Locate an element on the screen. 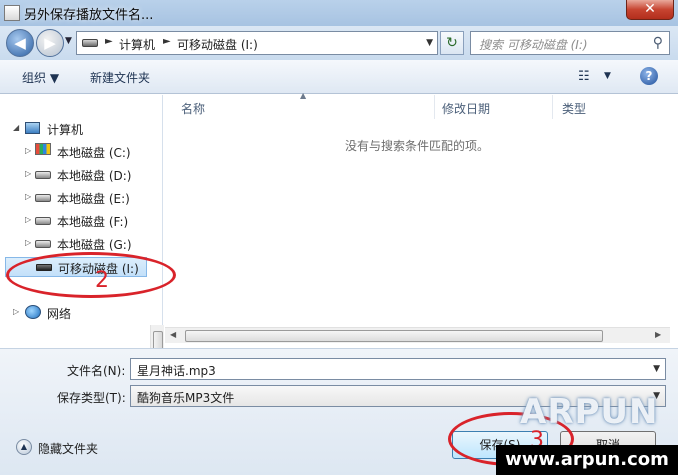  view-dropdown-icon: ▼ is located at coordinates (607, 76).